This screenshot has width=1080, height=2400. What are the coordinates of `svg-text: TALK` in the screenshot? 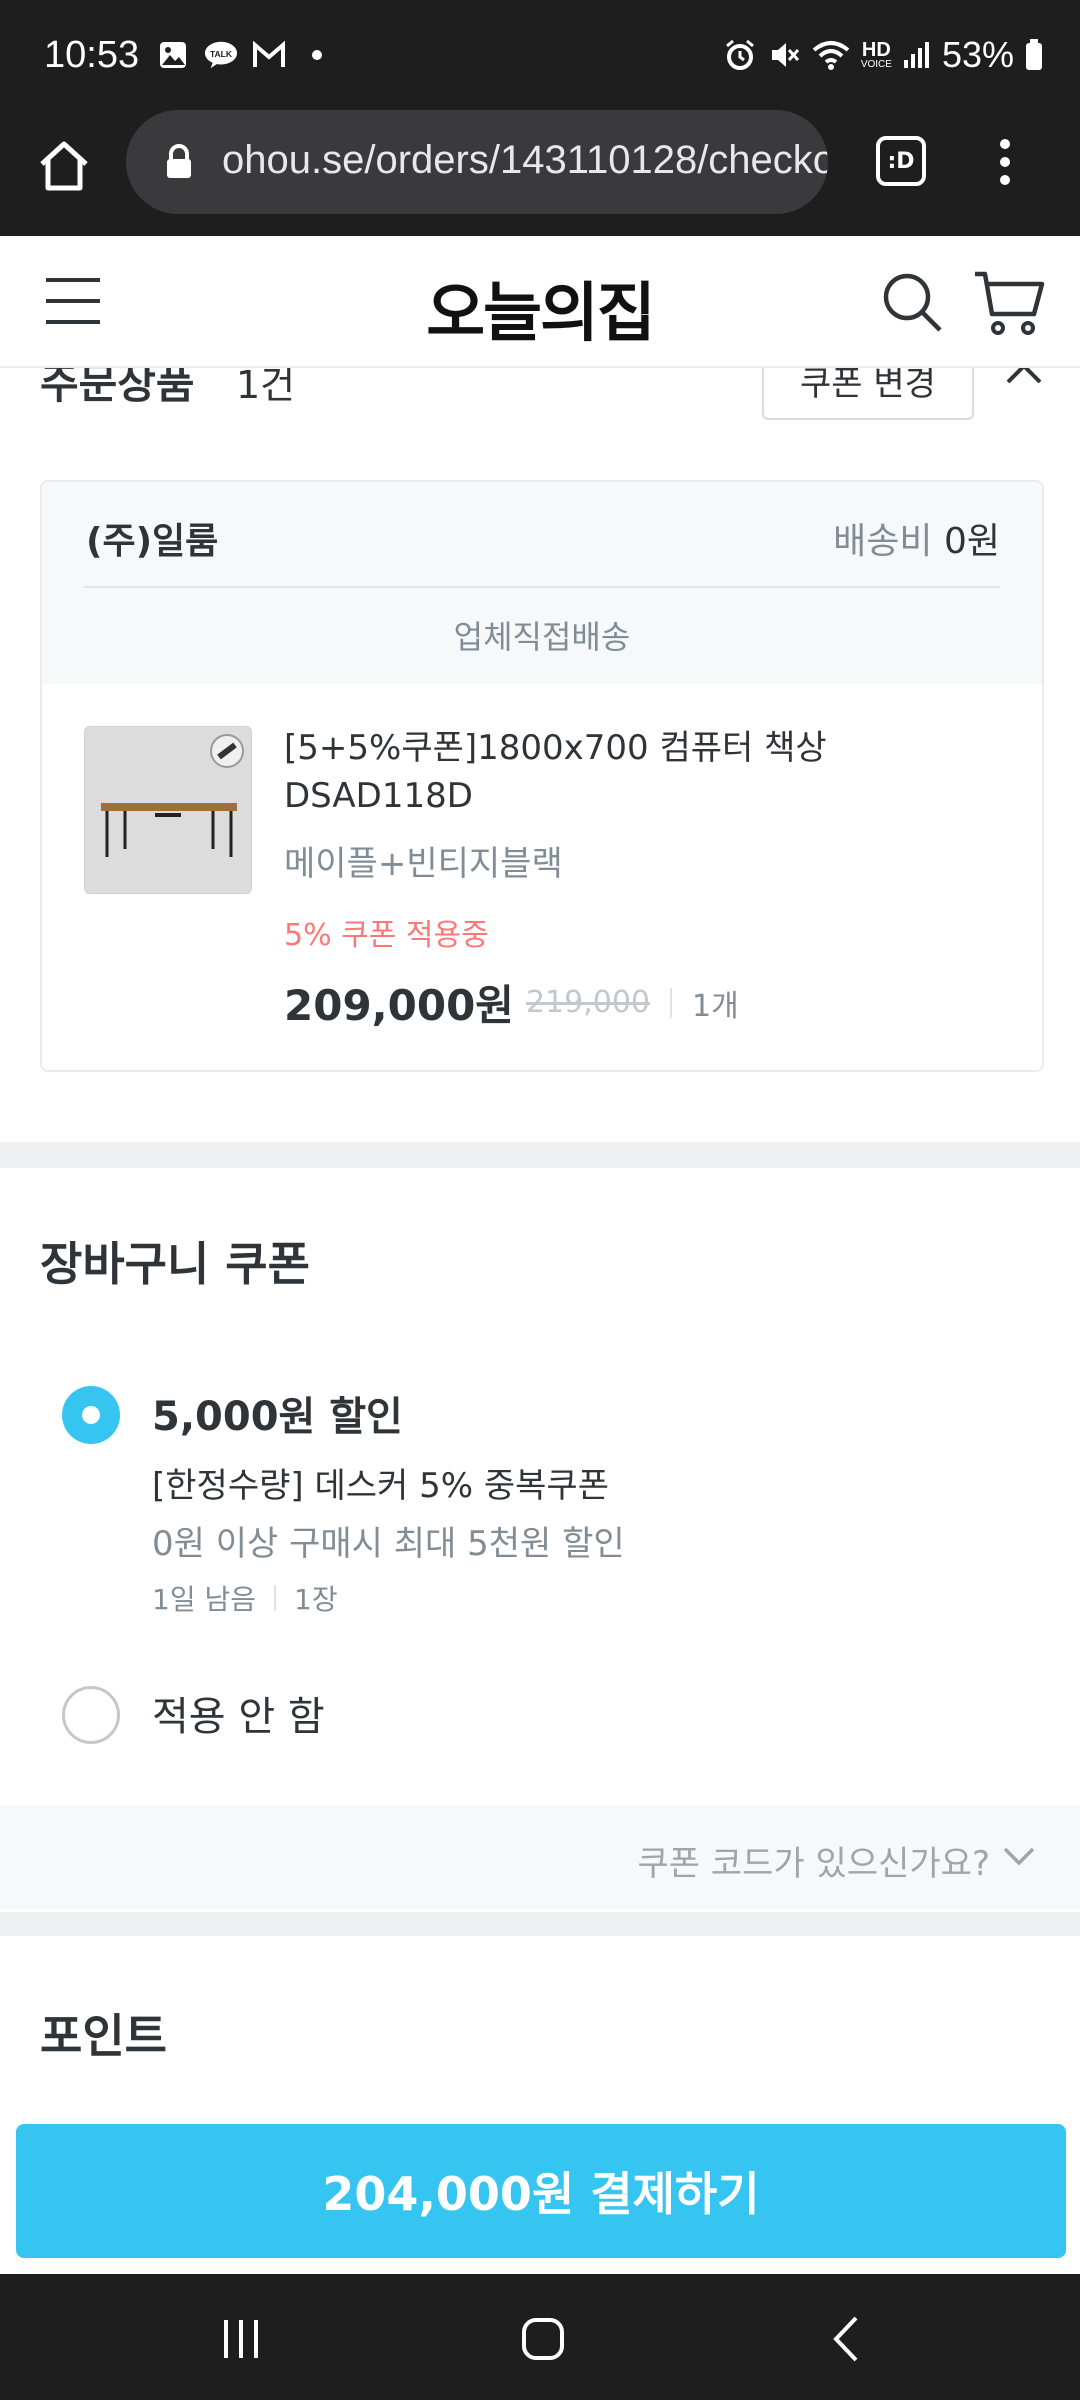 It's located at (221, 54).